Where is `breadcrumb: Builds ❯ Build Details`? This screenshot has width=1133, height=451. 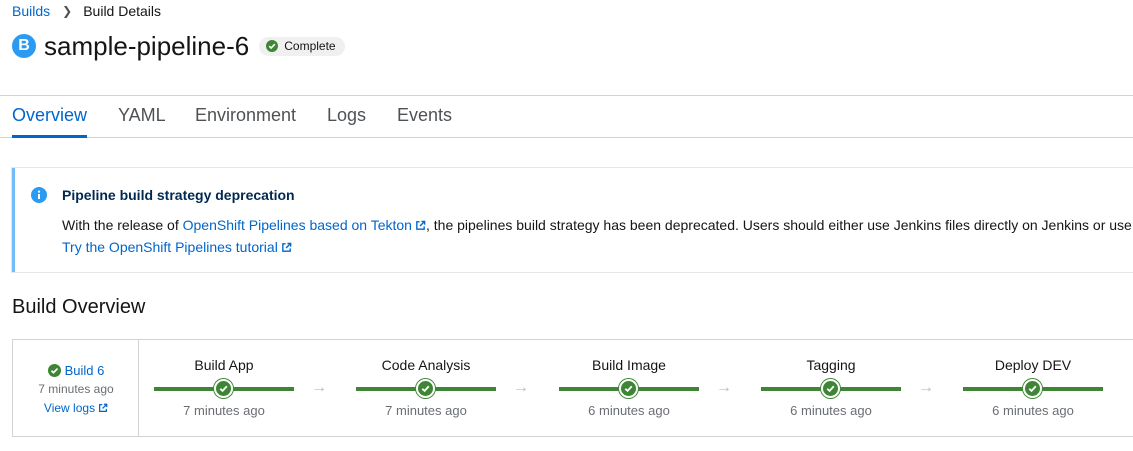
breadcrumb: Builds ❯ Build Details is located at coordinates (86, 11).